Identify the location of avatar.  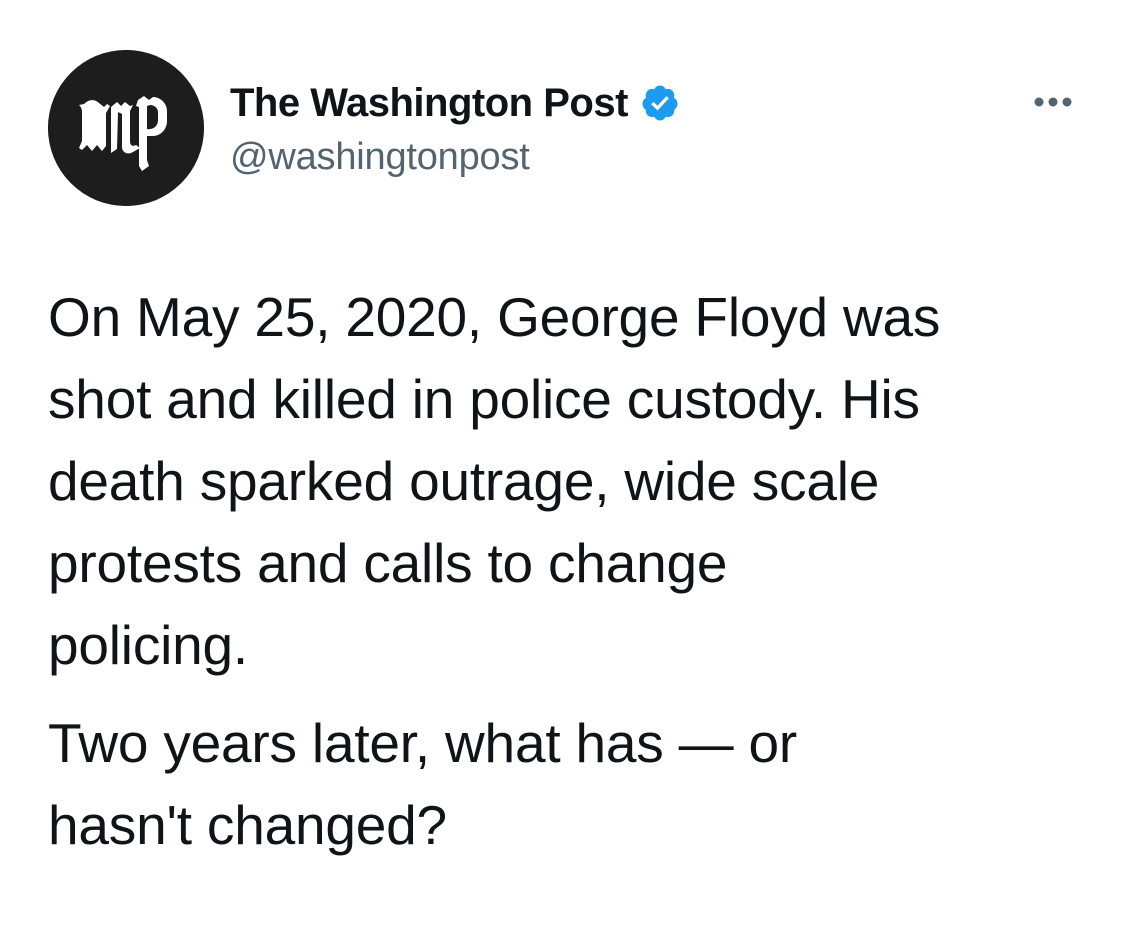
(126, 128).